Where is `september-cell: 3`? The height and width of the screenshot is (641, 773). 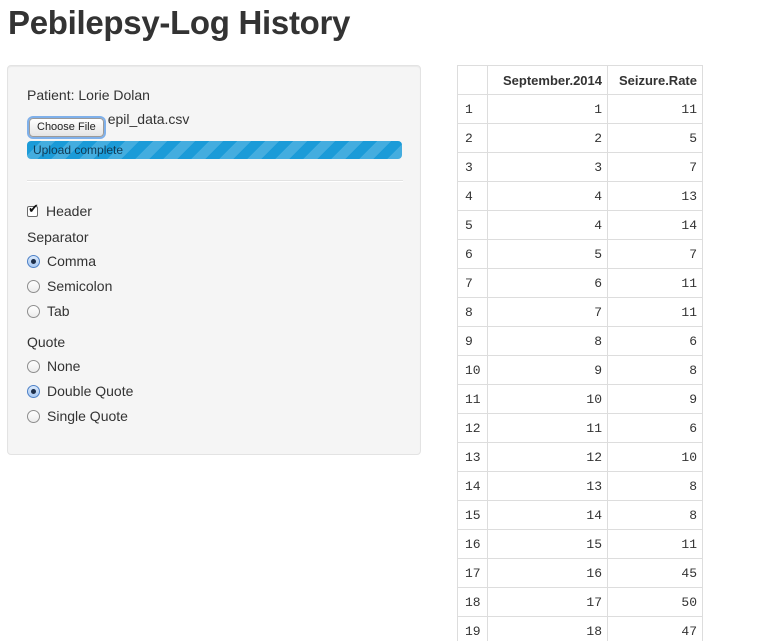
september-cell: 3 is located at coordinates (547, 167).